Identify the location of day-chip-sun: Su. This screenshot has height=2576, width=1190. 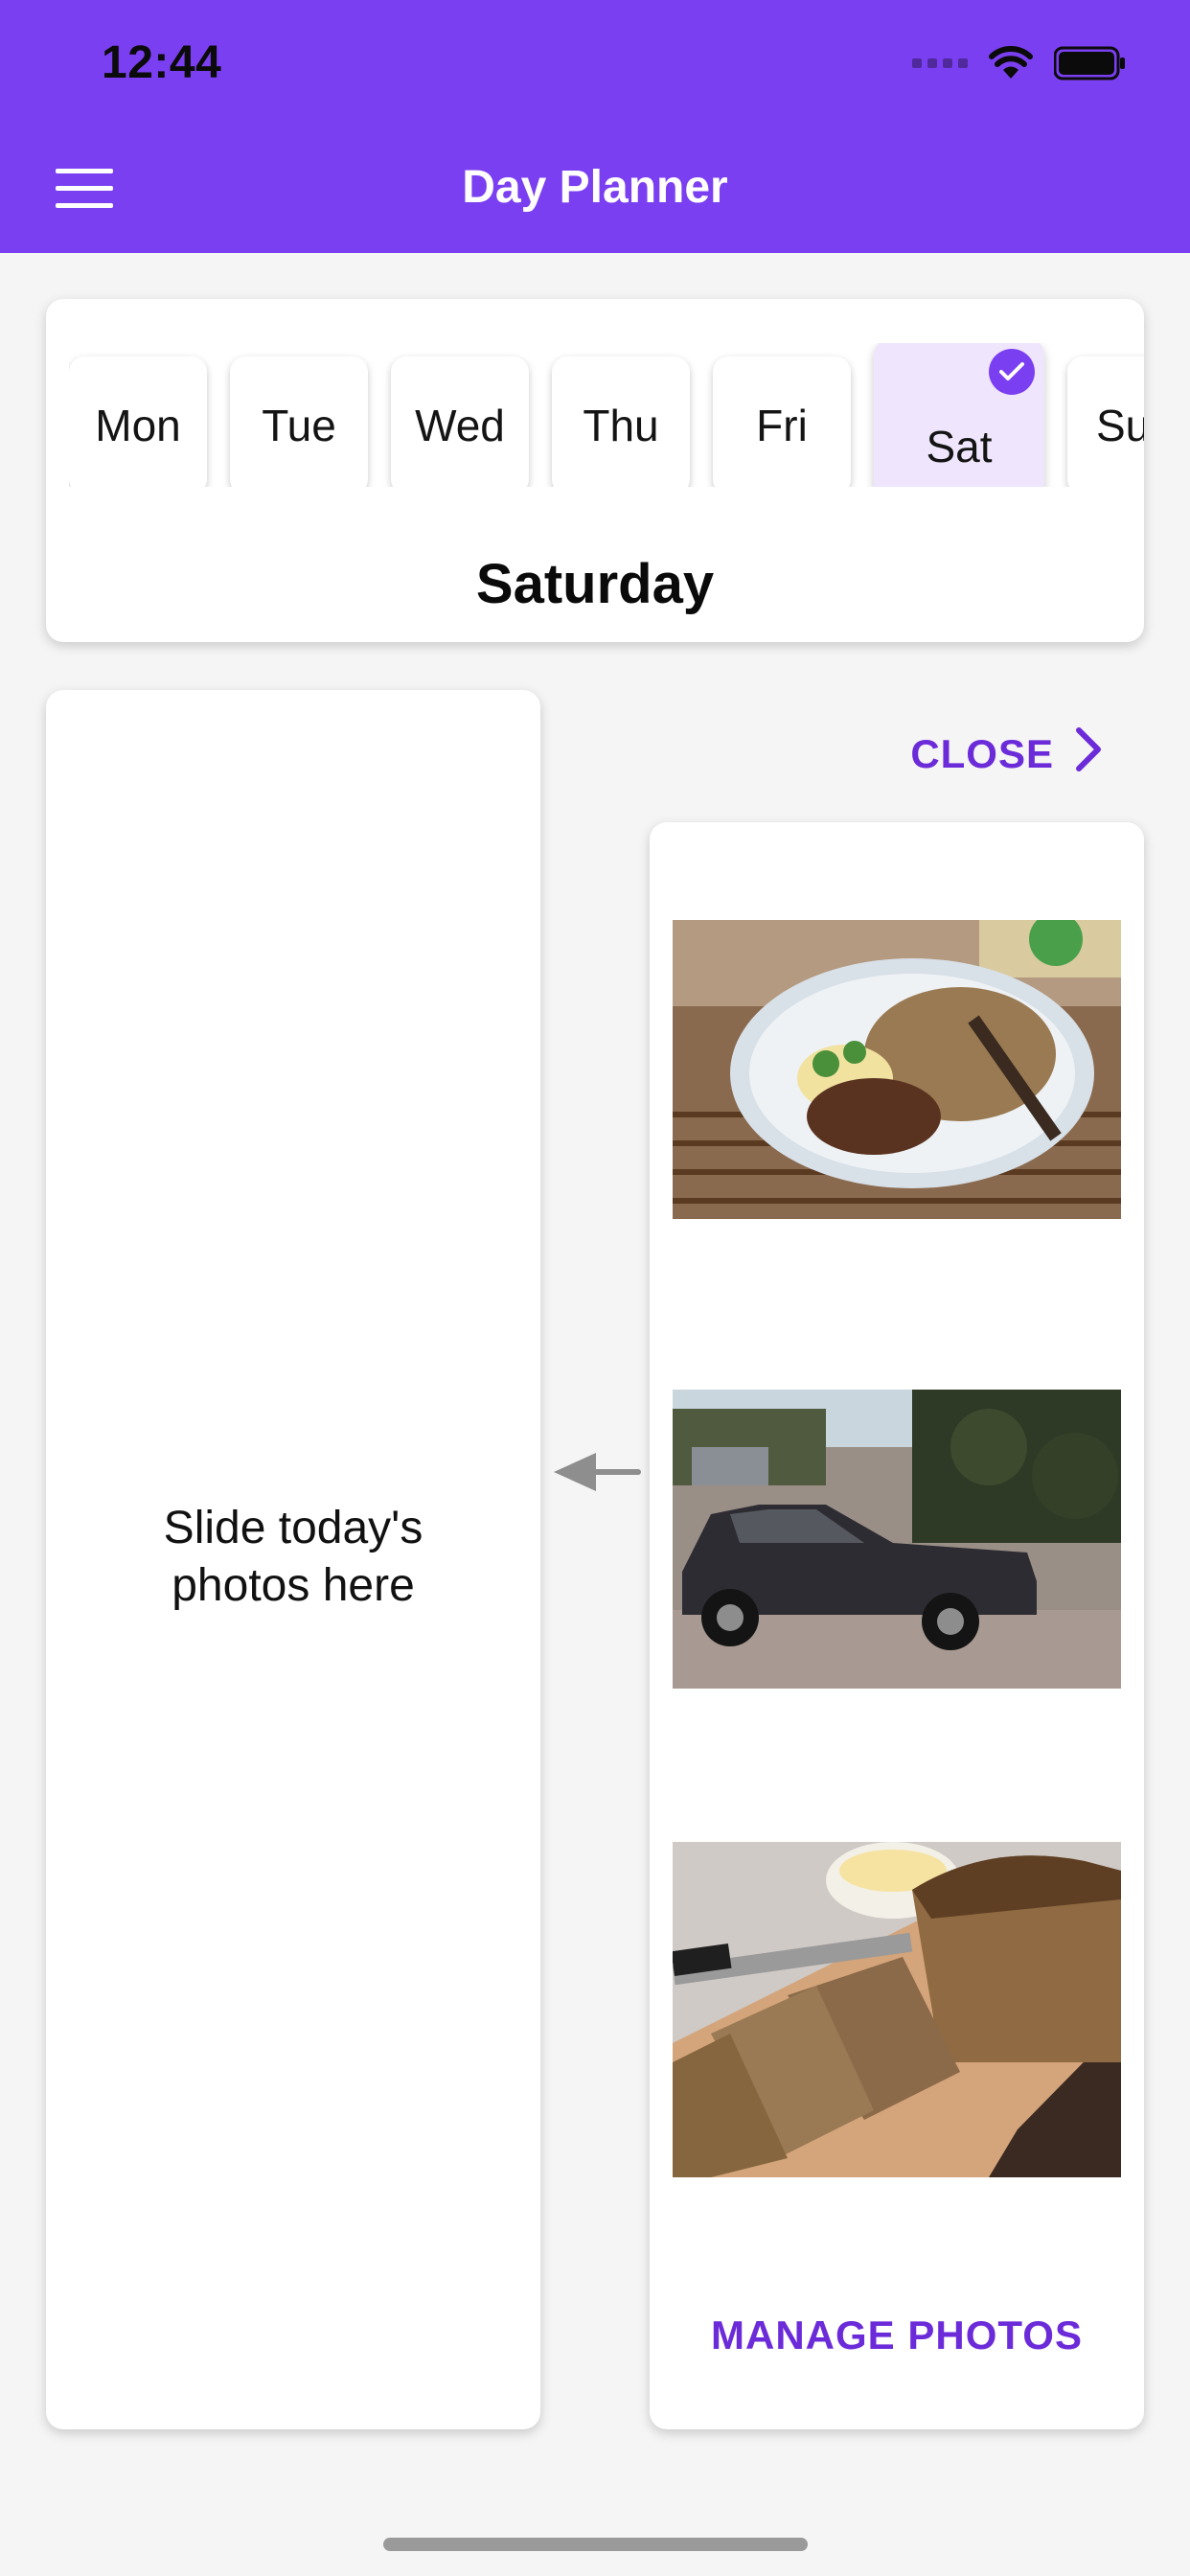
(1105, 421).